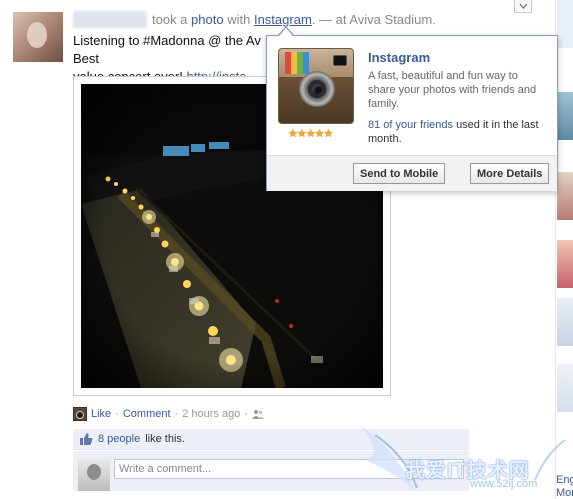 Image resolution: width=573 pixels, height=499 pixels. I want to click on app-rating-stars: ★★★★★, so click(310, 134).